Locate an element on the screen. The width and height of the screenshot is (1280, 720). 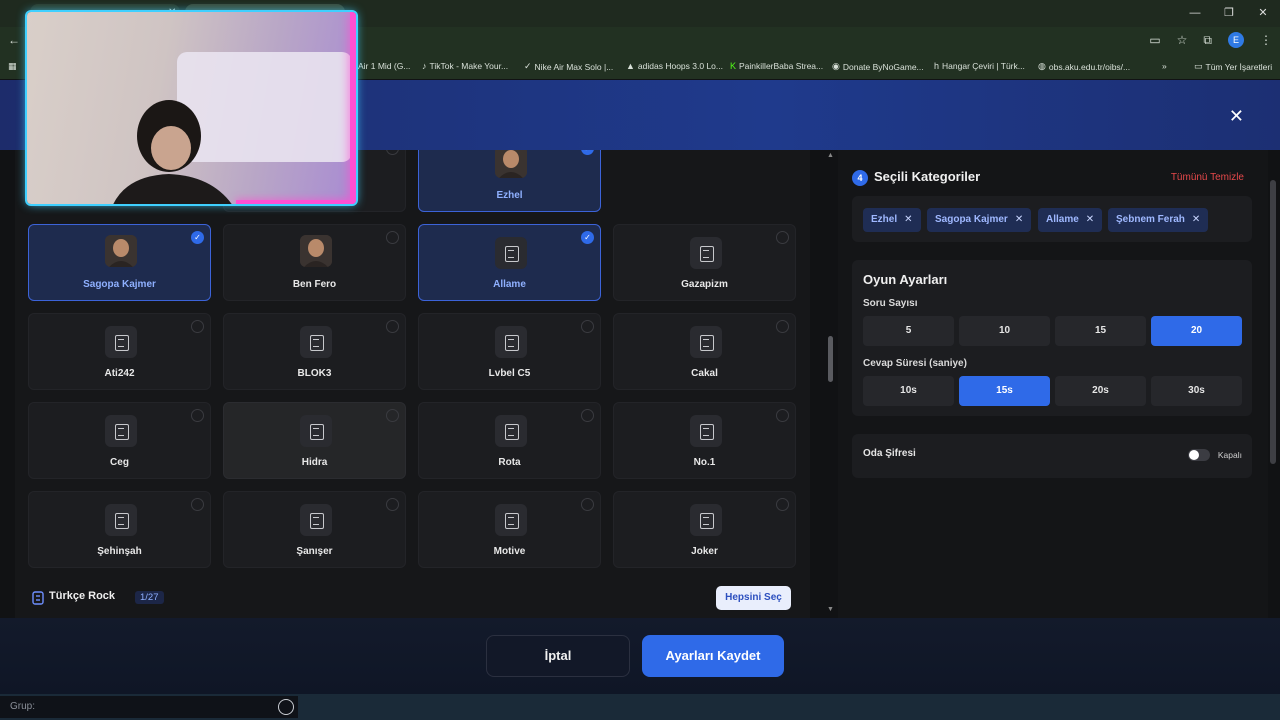
category-card: Şehinşah is located at coordinates (119, 529).